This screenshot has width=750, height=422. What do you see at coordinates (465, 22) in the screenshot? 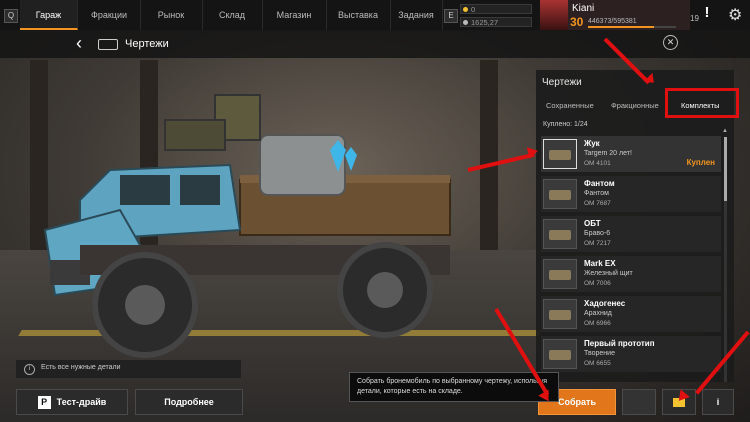
I see `scrap-icon` at bounding box center [465, 22].